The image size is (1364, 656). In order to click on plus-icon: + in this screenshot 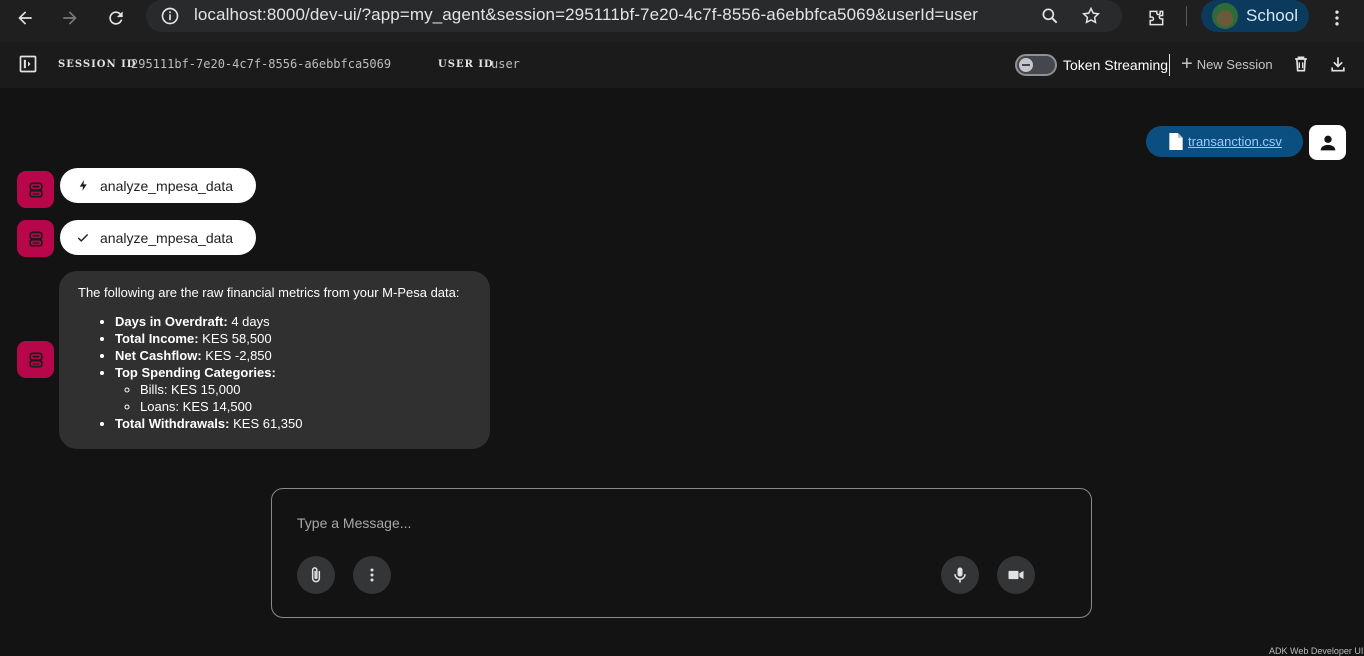, I will do `click(1187, 64)`.